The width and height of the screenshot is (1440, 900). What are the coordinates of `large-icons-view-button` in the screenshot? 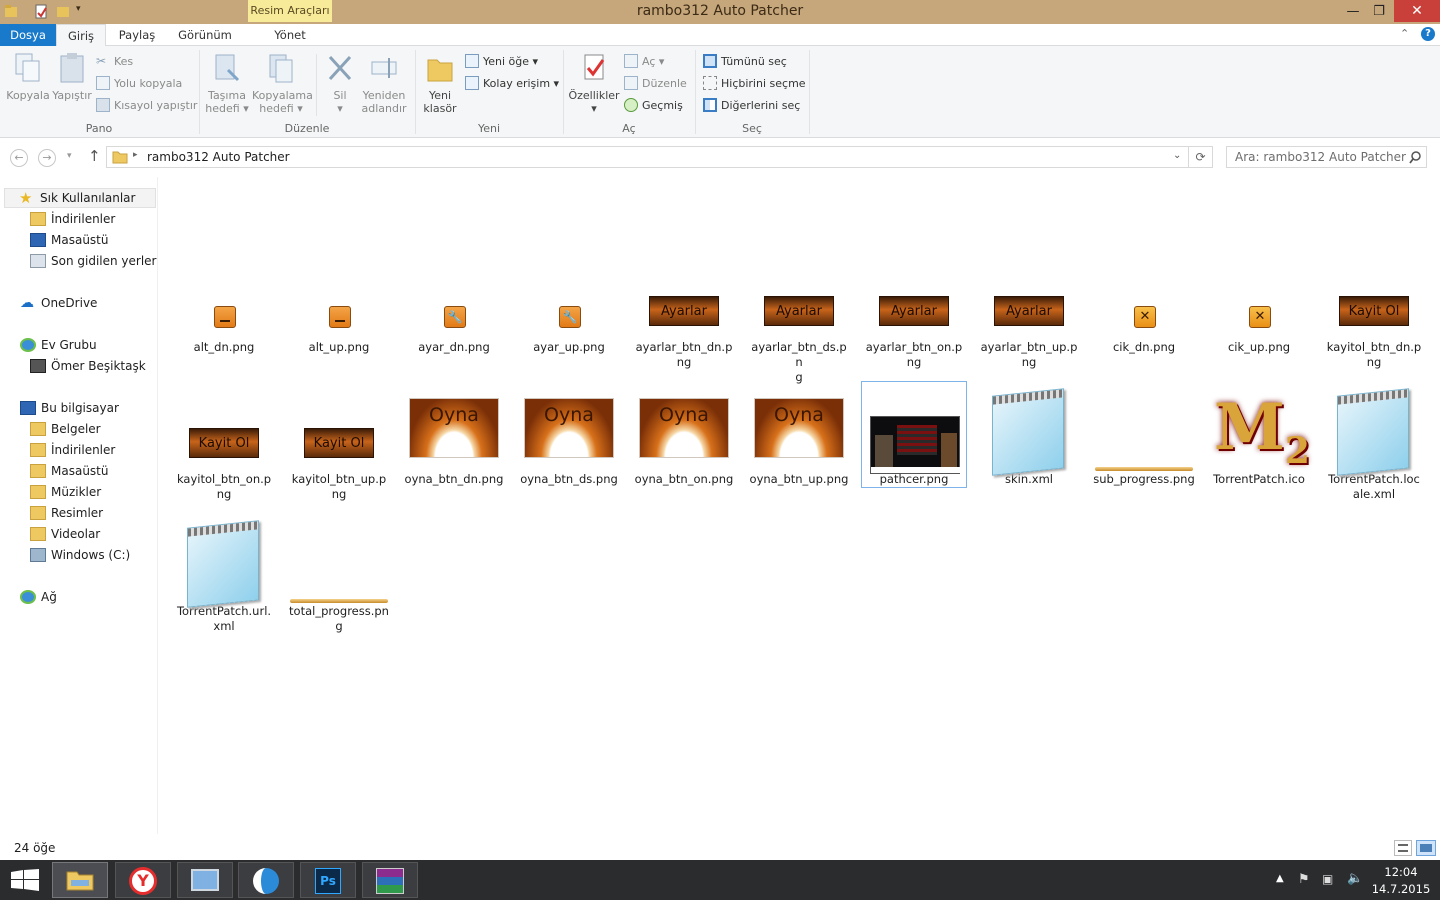 It's located at (1426, 848).